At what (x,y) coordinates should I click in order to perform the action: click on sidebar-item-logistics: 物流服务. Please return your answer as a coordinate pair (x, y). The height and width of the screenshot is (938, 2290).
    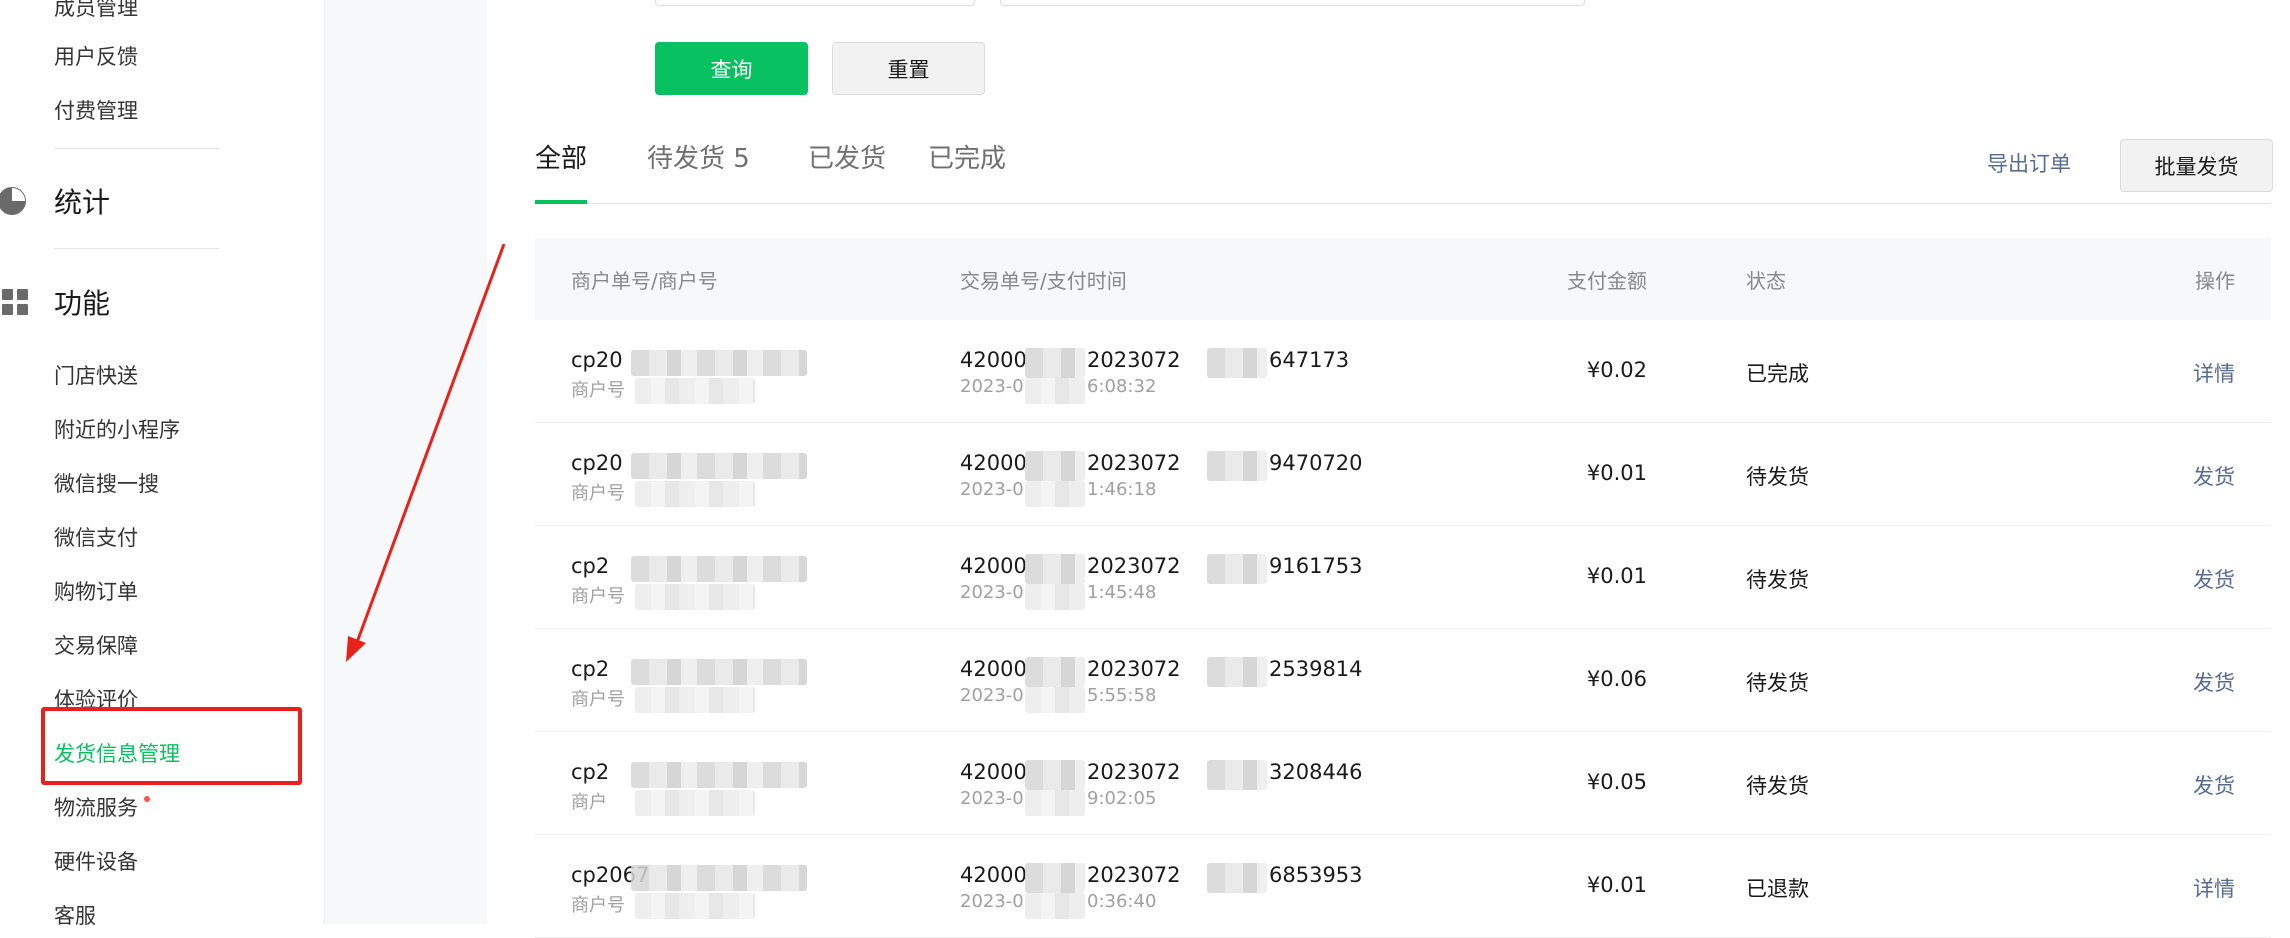
    Looking at the image, I should click on (96, 808).